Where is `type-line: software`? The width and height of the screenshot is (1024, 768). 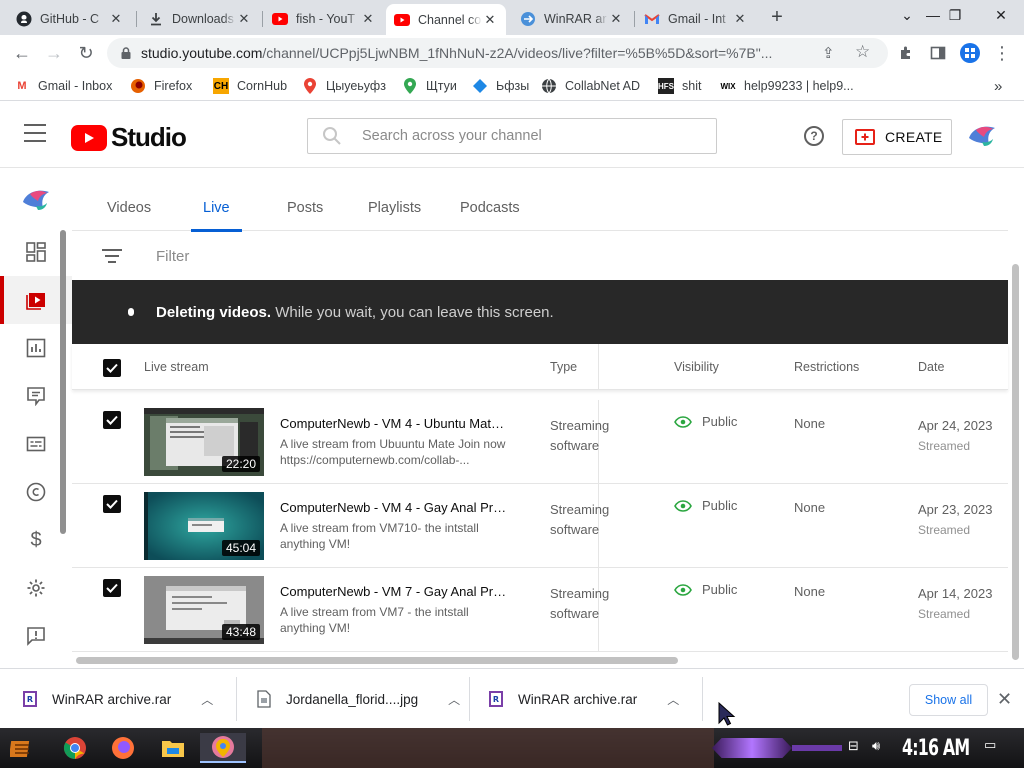 type-line: software is located at coordinates (575, 613).